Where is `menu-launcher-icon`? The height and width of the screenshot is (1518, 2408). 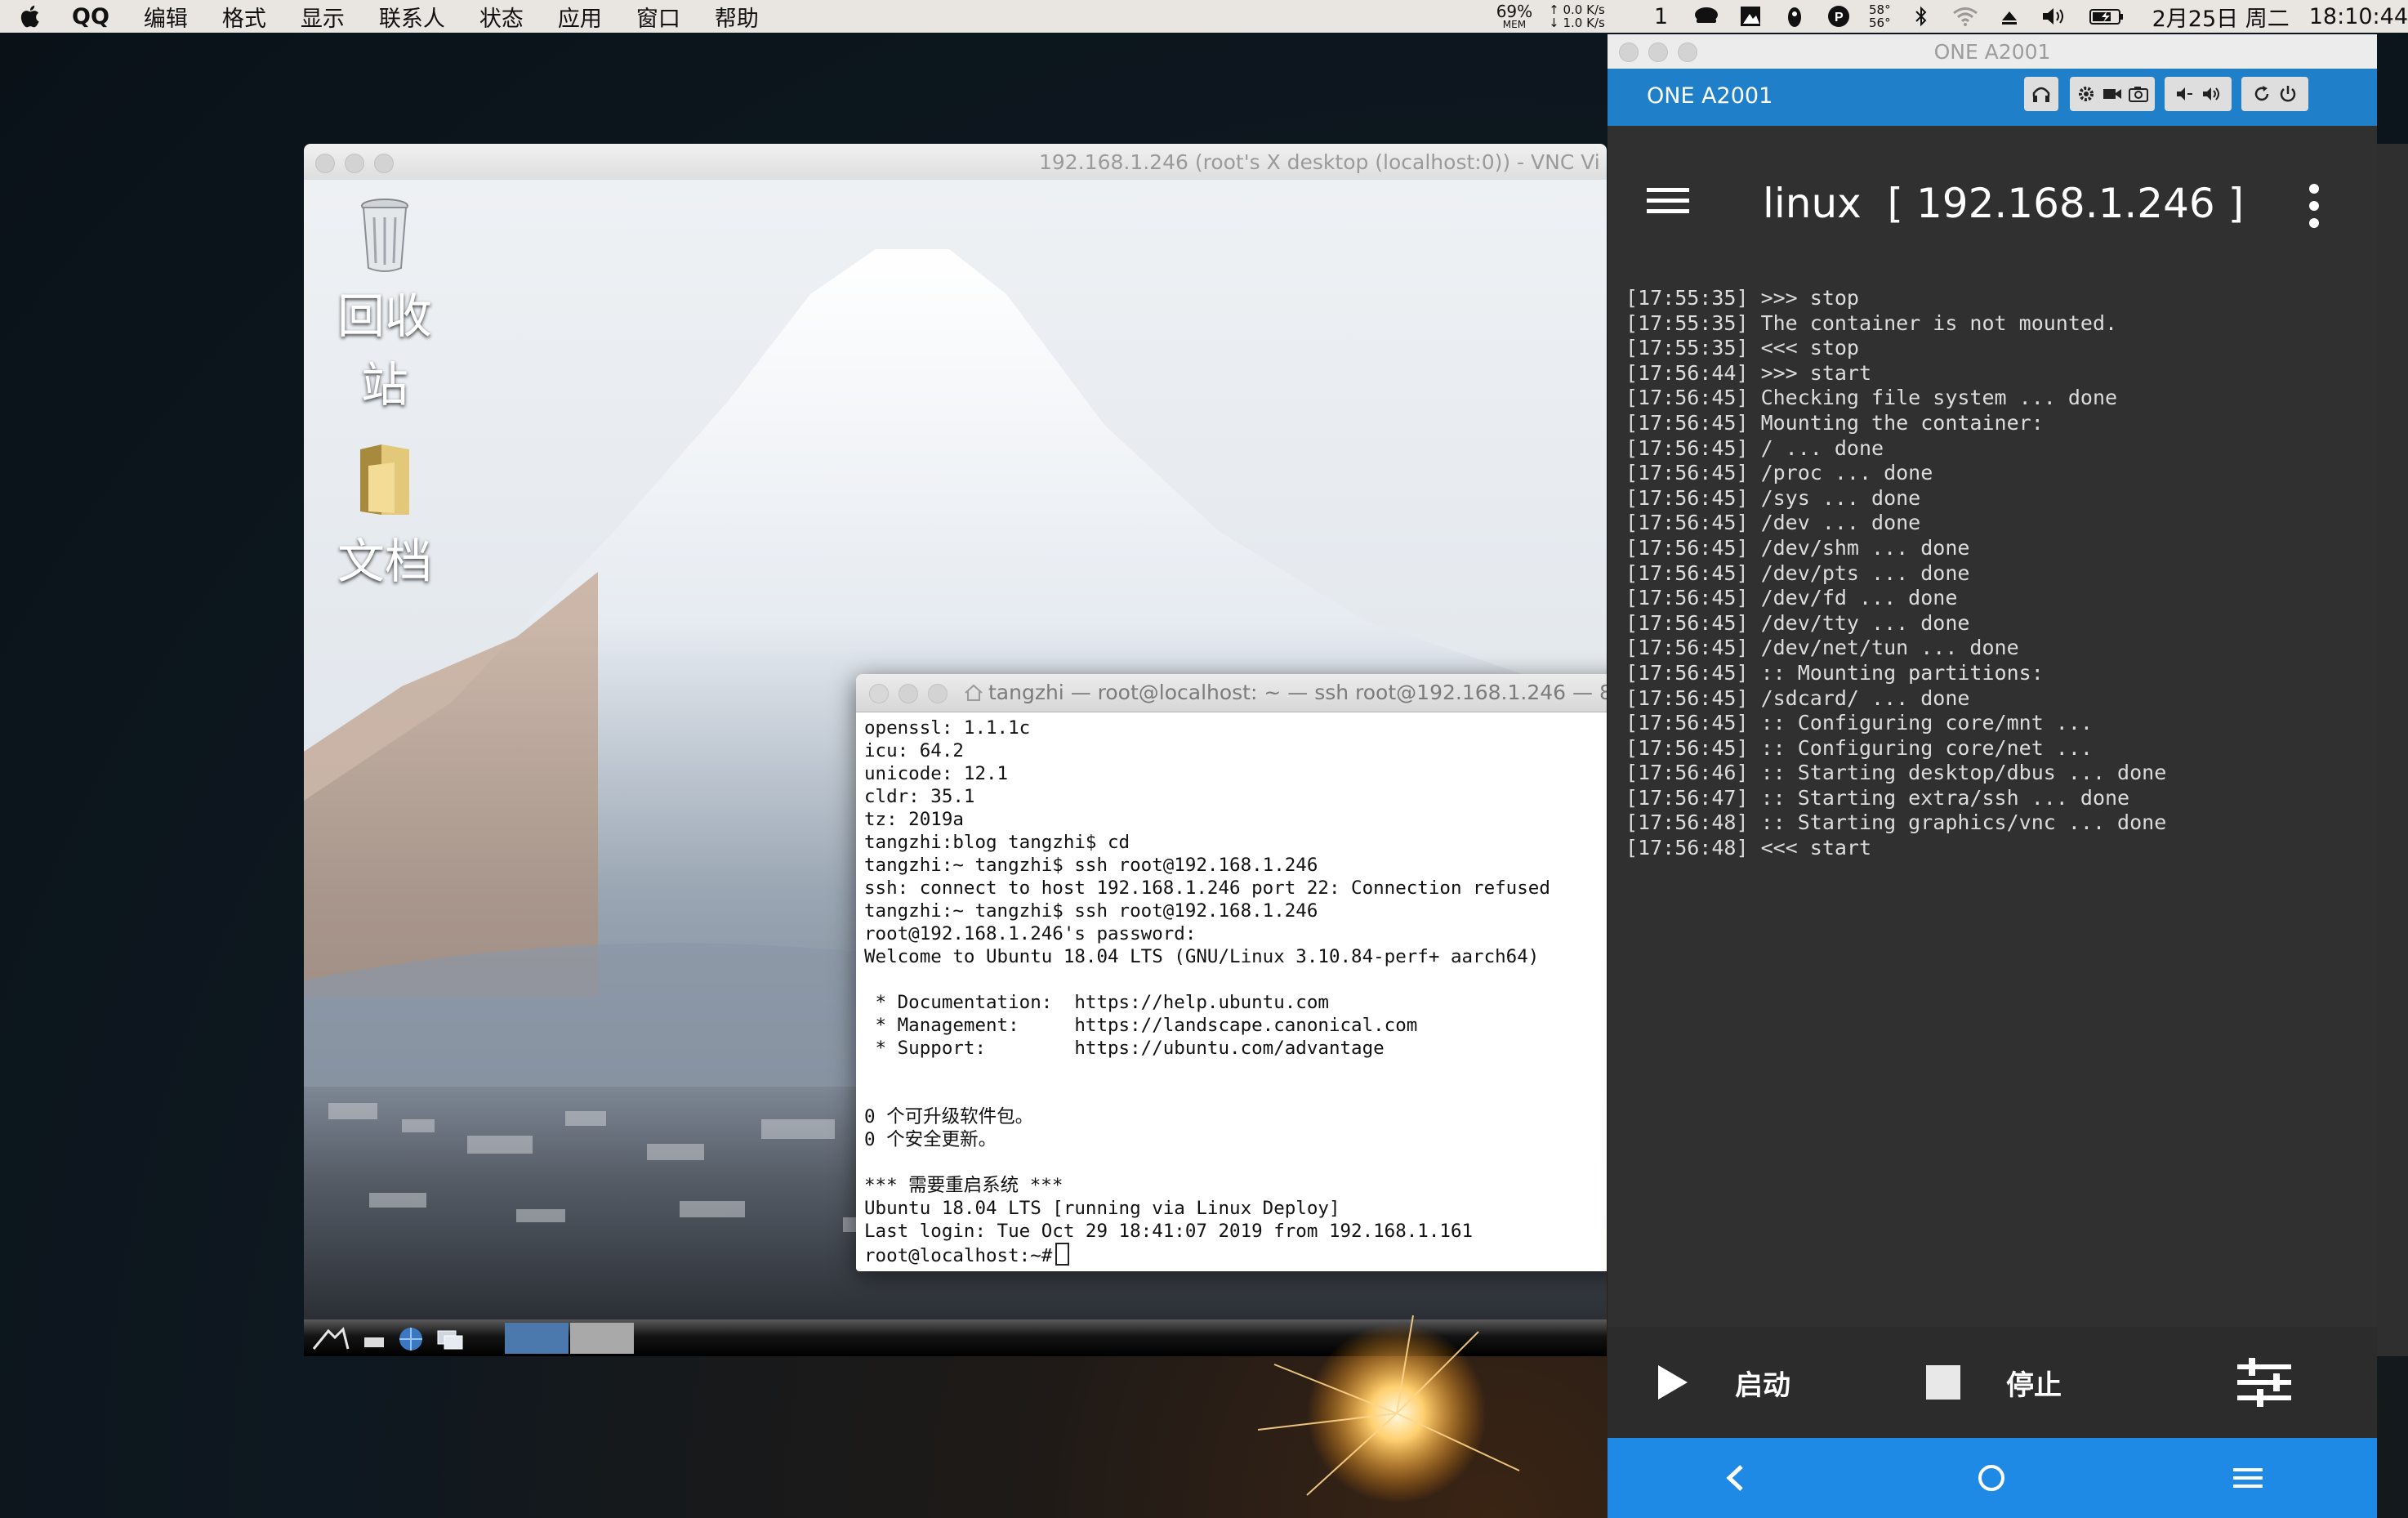 menu-launcher-icon is located at coordinates (330, 1339).